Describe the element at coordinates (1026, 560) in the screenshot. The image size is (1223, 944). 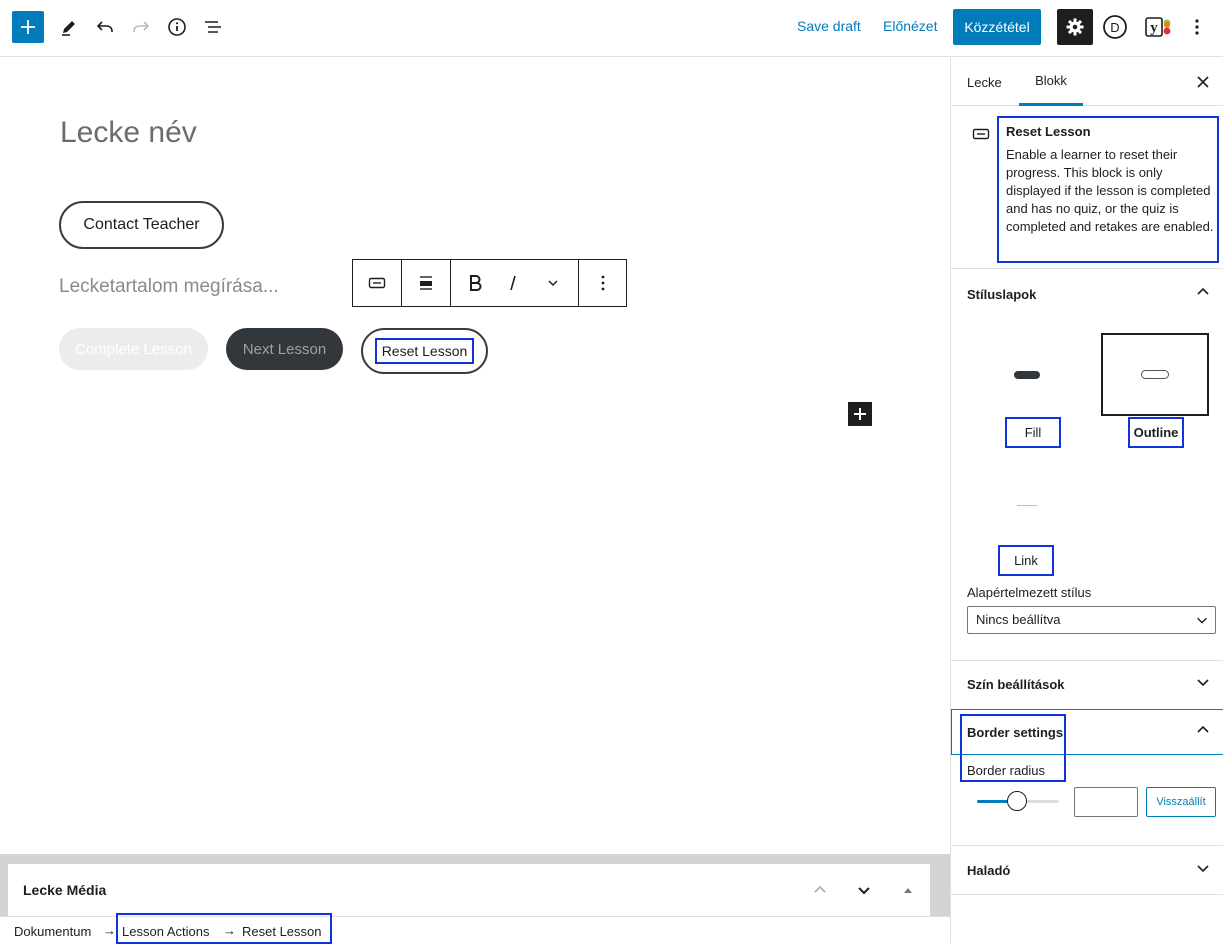
I see `style-label-link: Link` at that location.